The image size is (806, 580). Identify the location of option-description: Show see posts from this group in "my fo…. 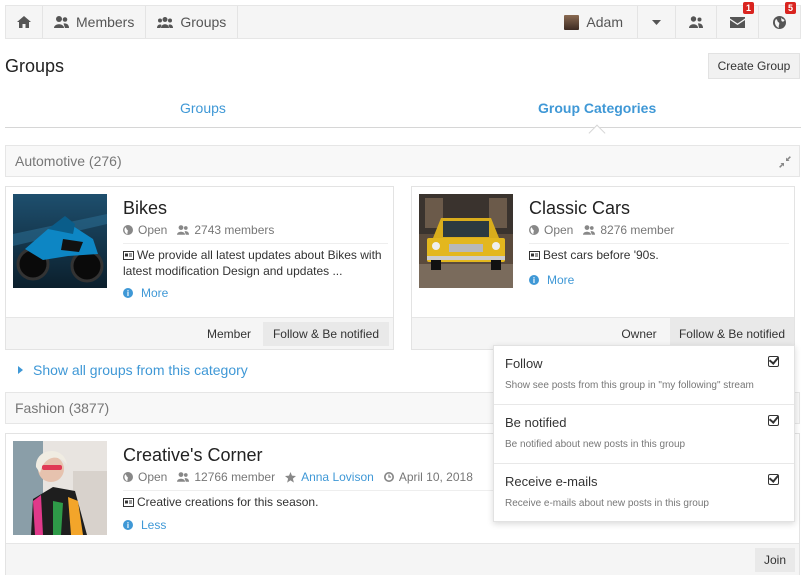
(629, 385).